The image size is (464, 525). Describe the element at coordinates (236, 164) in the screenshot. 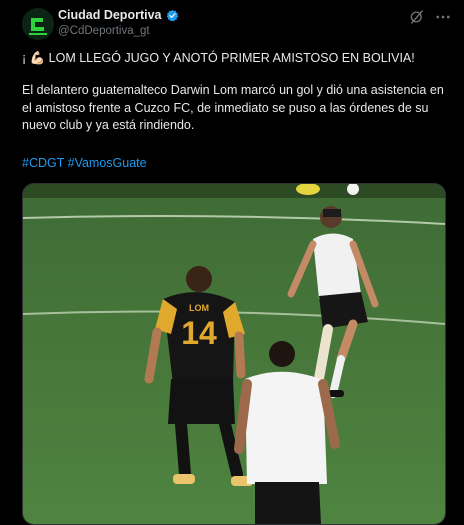

I see `tweet-hashtags: #CDGT #VamosGuate` at that location.